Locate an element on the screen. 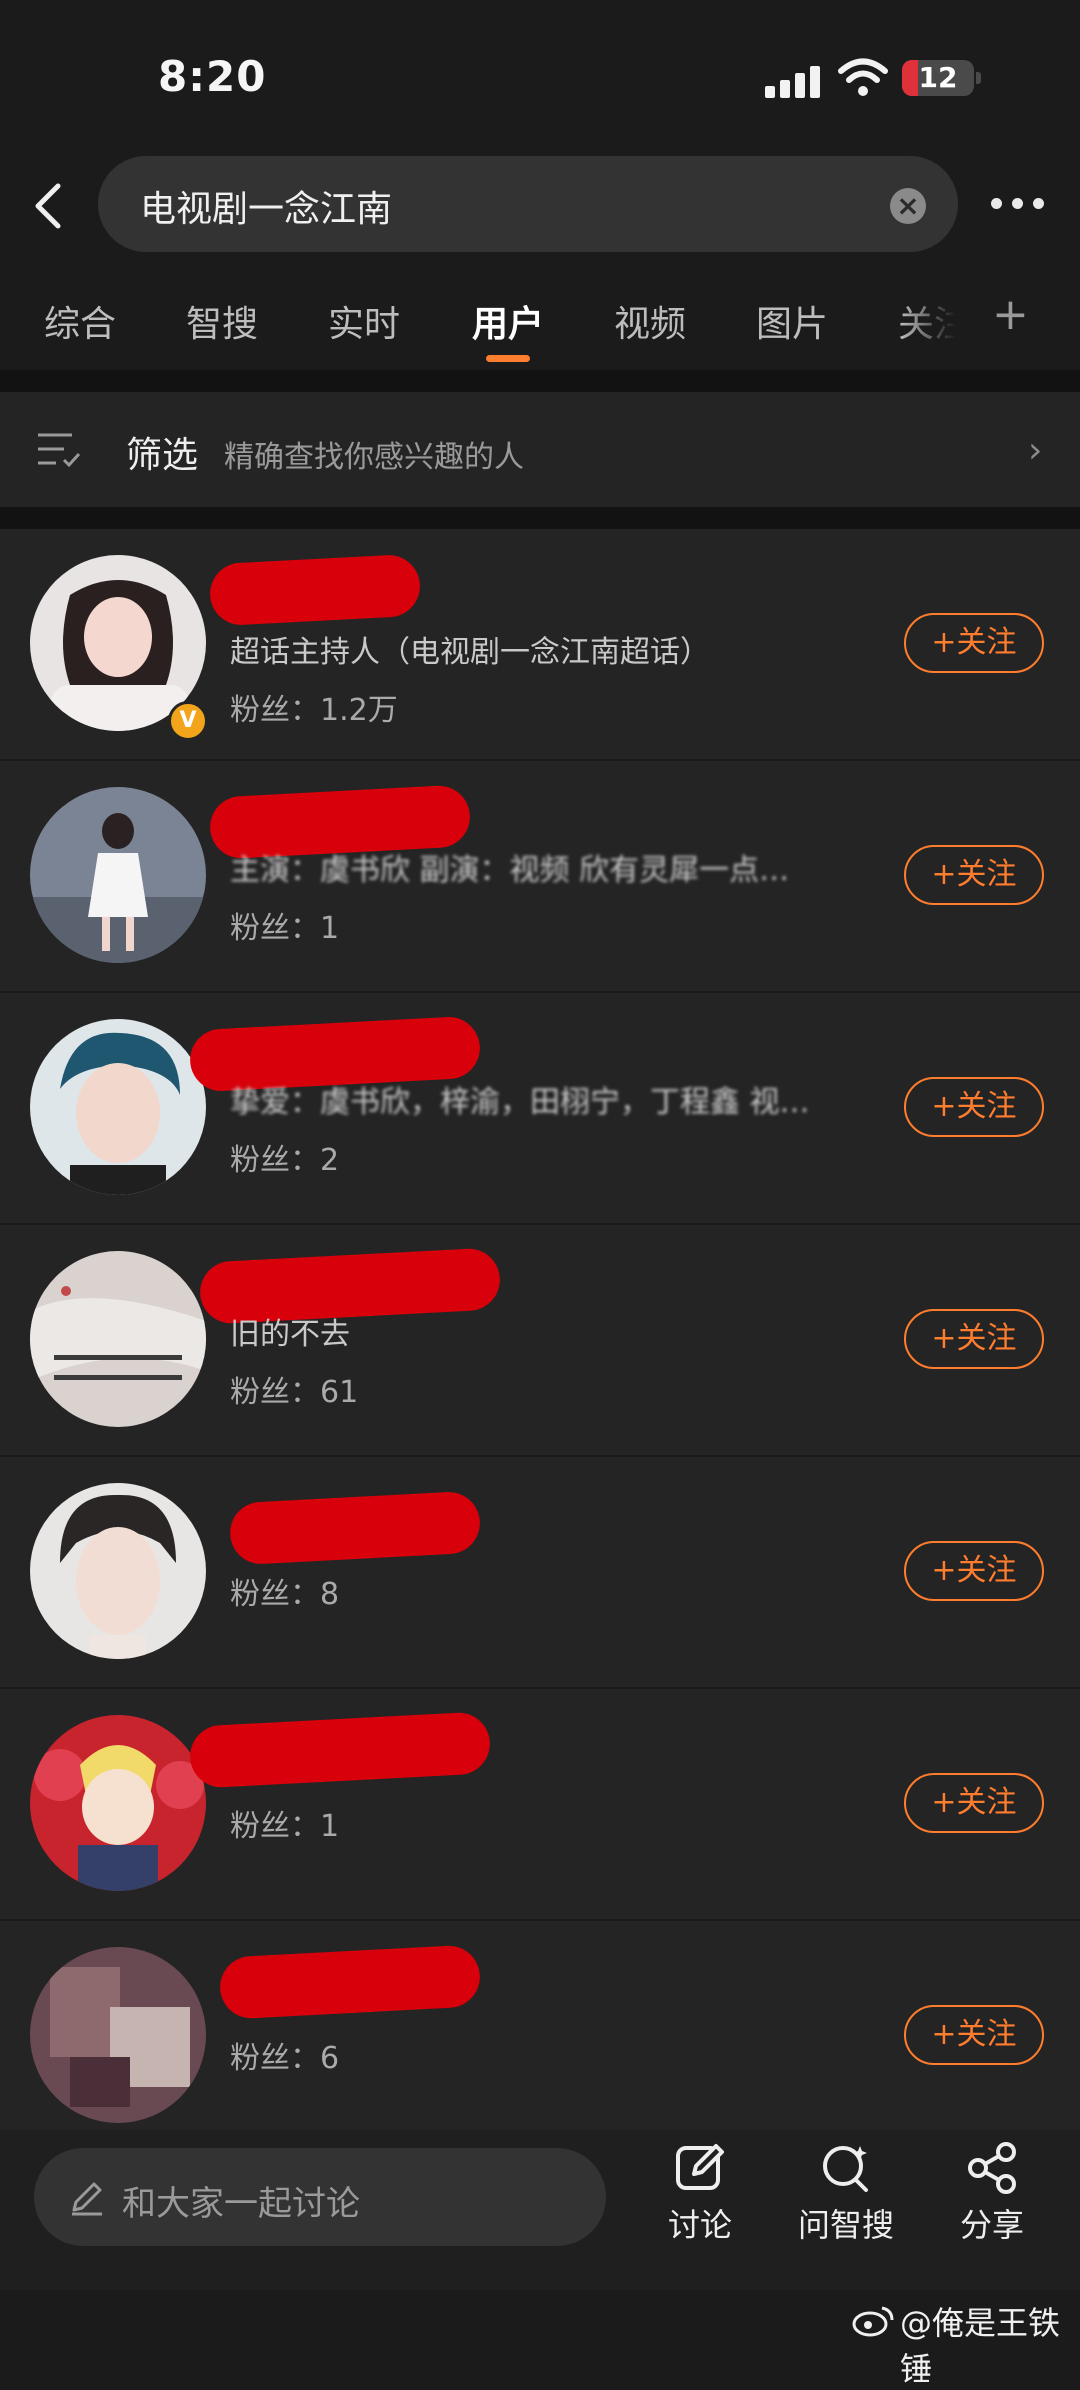 Image resolution: width=1080 pixels, height=2390 pixels. discussion-input: 和大家一起讨论 is located at coordinates (320, 2197).